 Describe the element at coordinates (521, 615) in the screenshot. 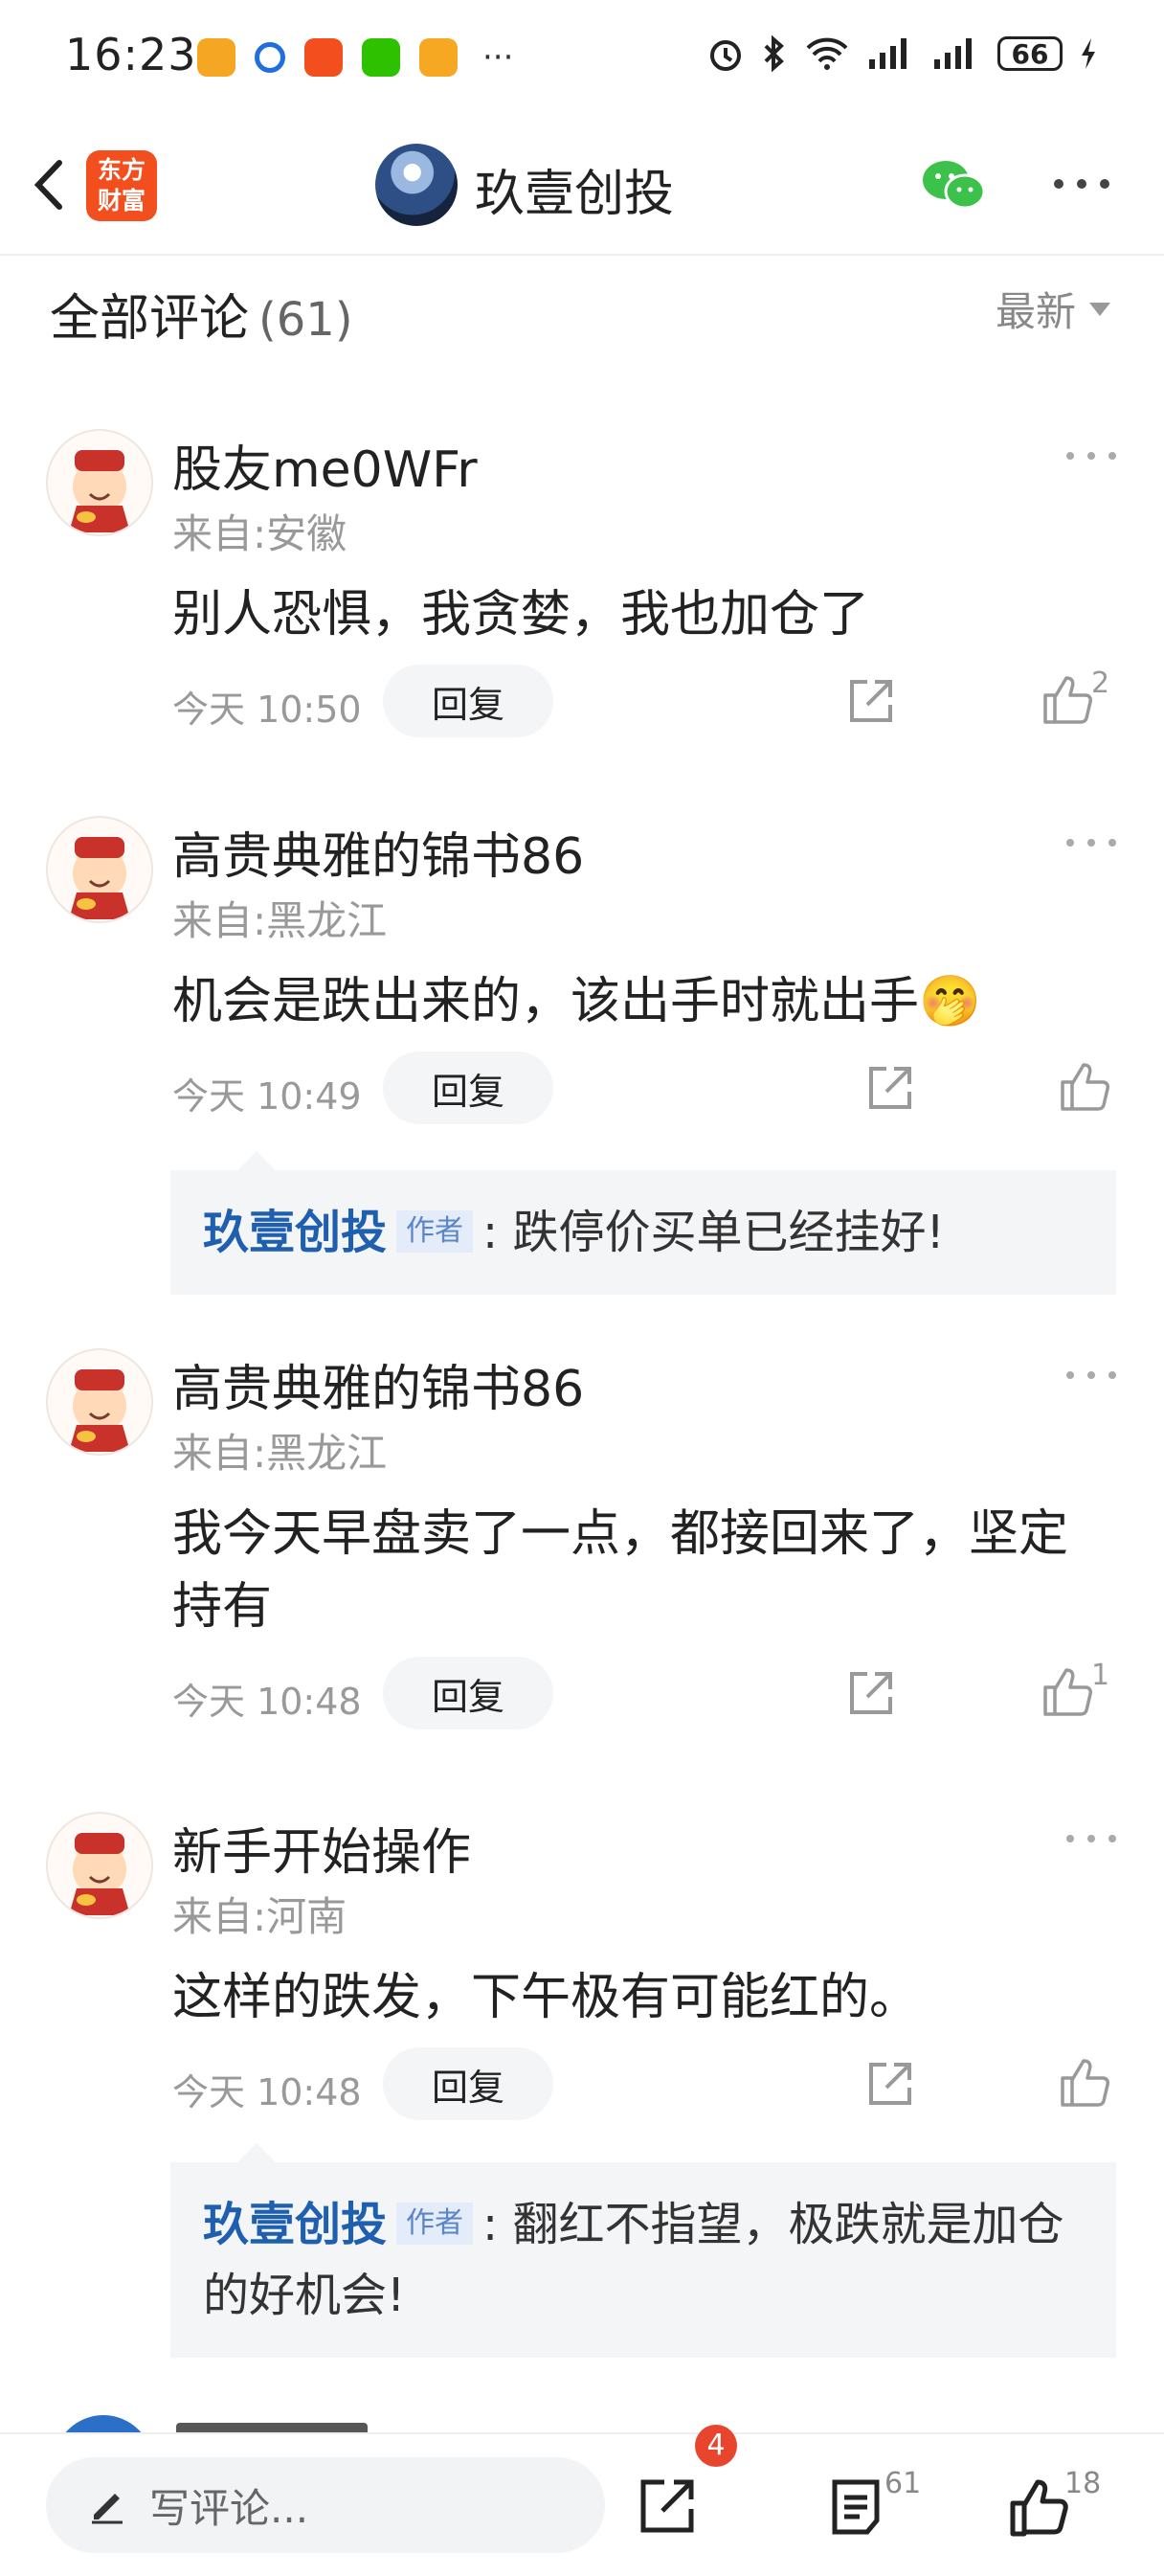

I see `comment-text: 别人恐惧，我贪婪，我也加仓了` at that location.